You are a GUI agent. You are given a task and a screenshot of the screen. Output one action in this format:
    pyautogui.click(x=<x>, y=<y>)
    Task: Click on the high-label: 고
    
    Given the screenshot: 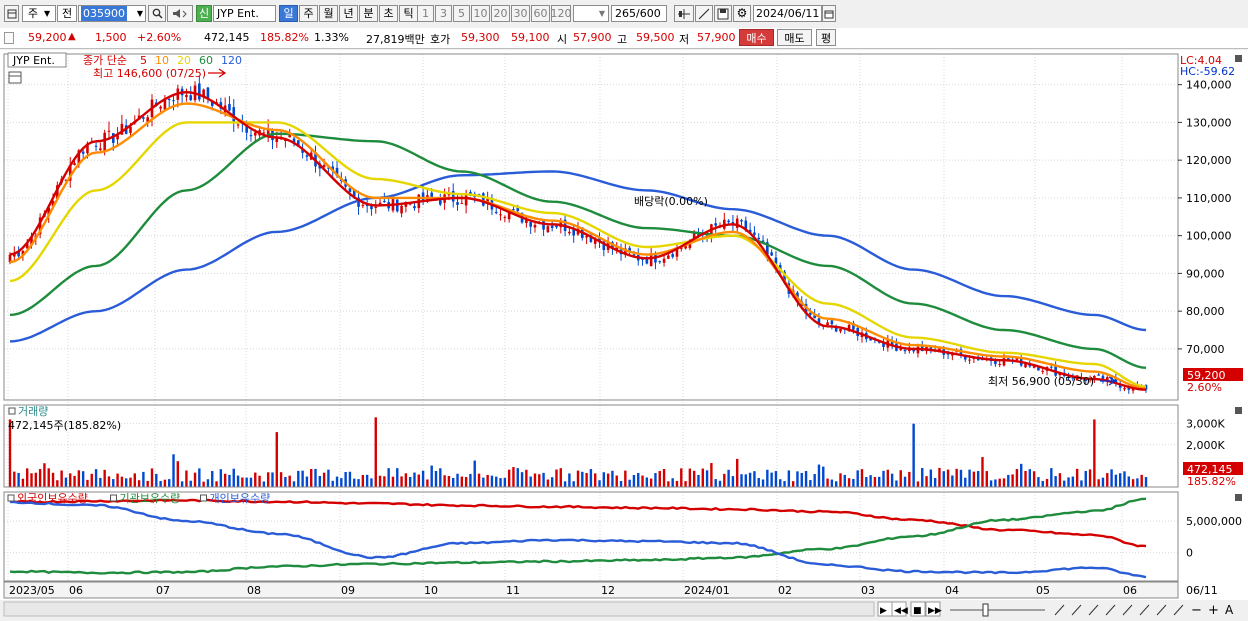 What is the action you would take?
    pyautogui.click(x=622, y=39)
    